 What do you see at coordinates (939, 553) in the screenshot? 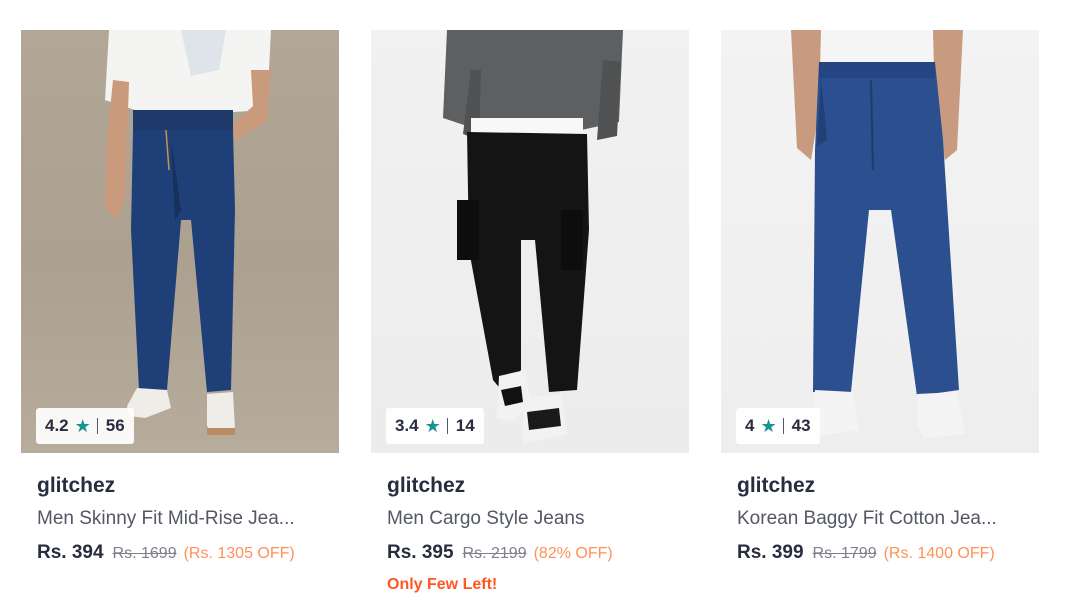
I see `product-discount: (Rs. 1400 OFF)` at bounding box center [939, 553].